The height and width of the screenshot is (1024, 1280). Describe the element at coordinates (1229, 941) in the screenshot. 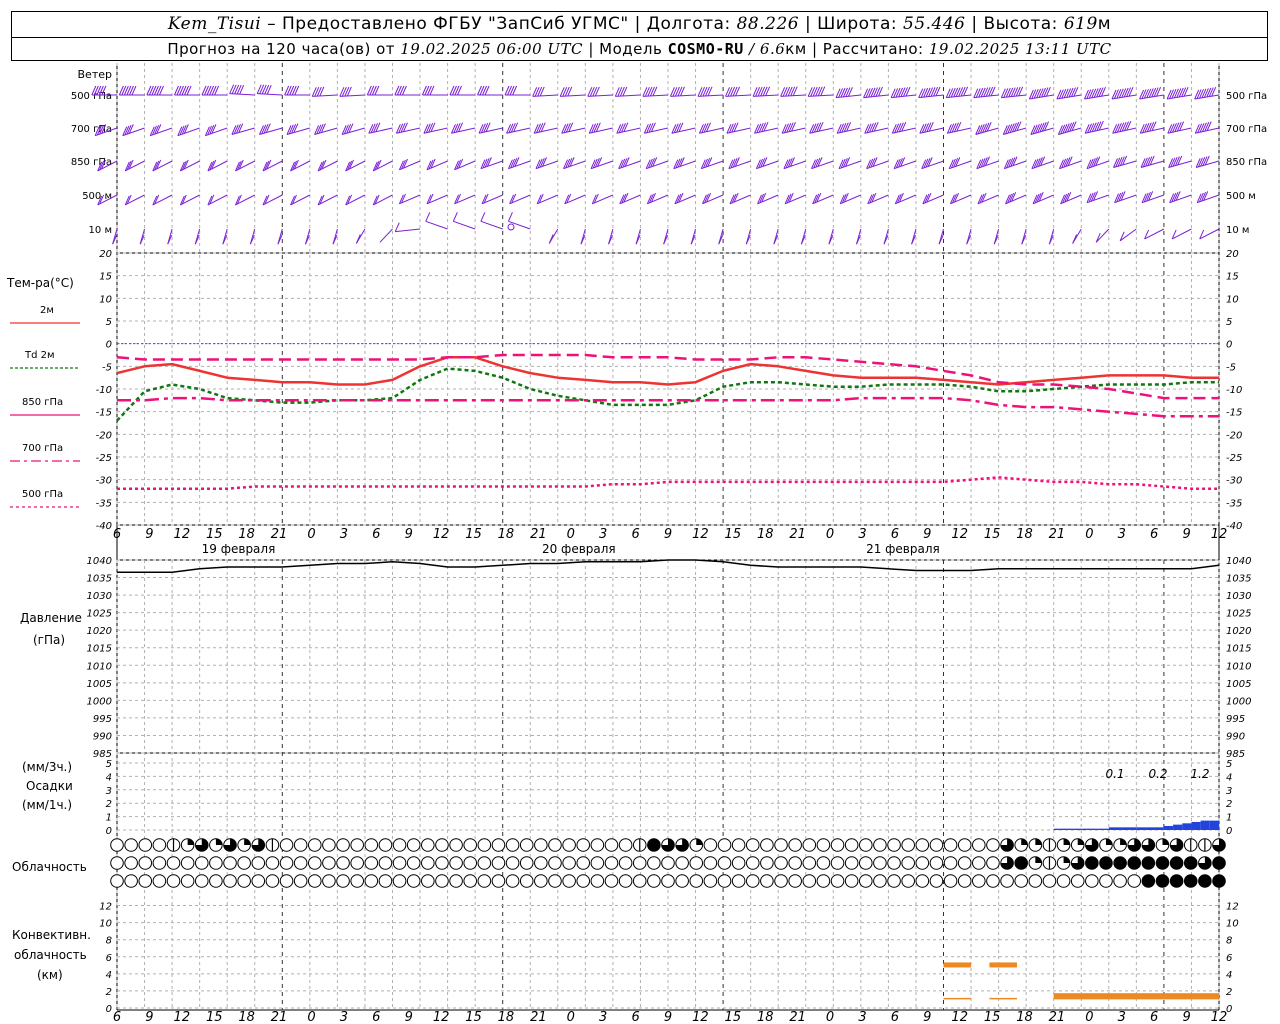

I see `conv-tick-label-right: 8` at that location.